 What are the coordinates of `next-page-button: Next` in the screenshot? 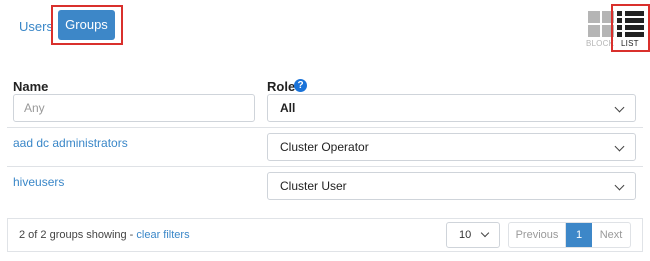 It's located at (611, 235).